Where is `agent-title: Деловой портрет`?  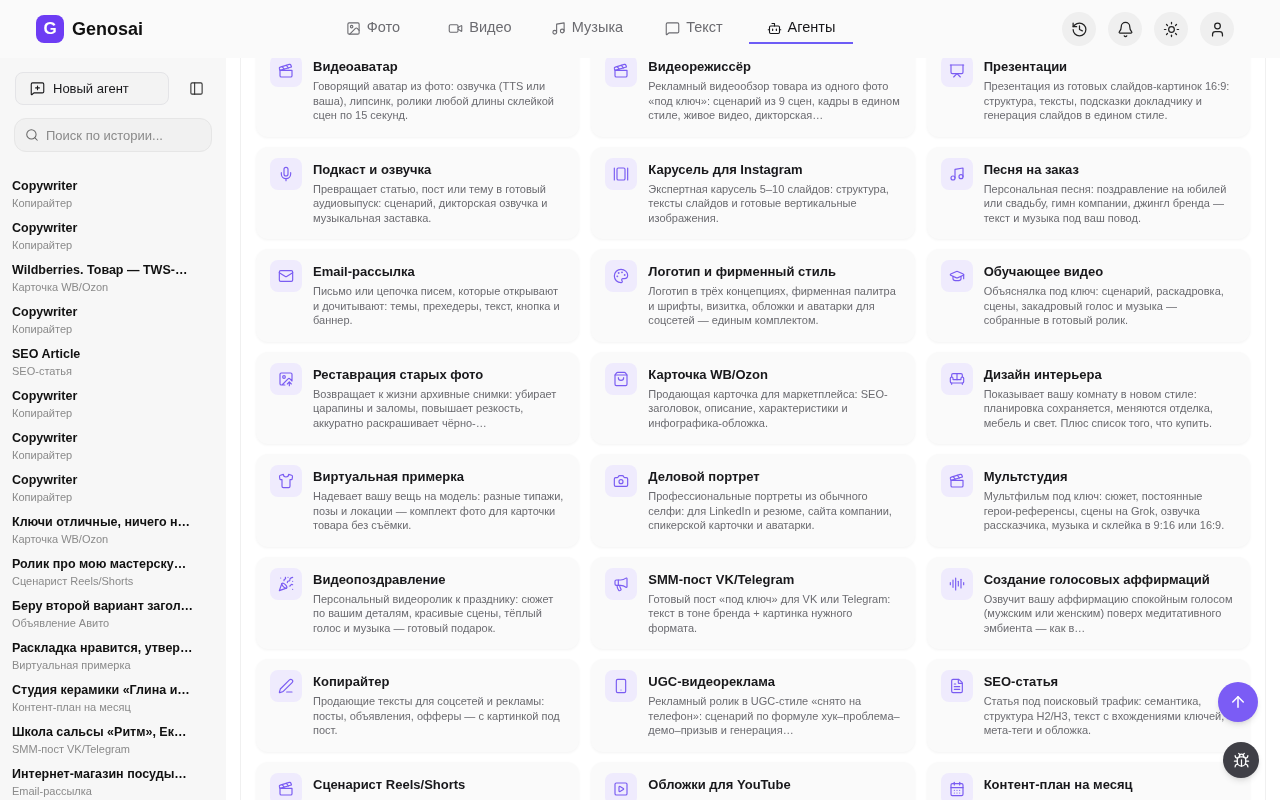 agent-title: Деловой портрет is located at coordinates (704, 477).